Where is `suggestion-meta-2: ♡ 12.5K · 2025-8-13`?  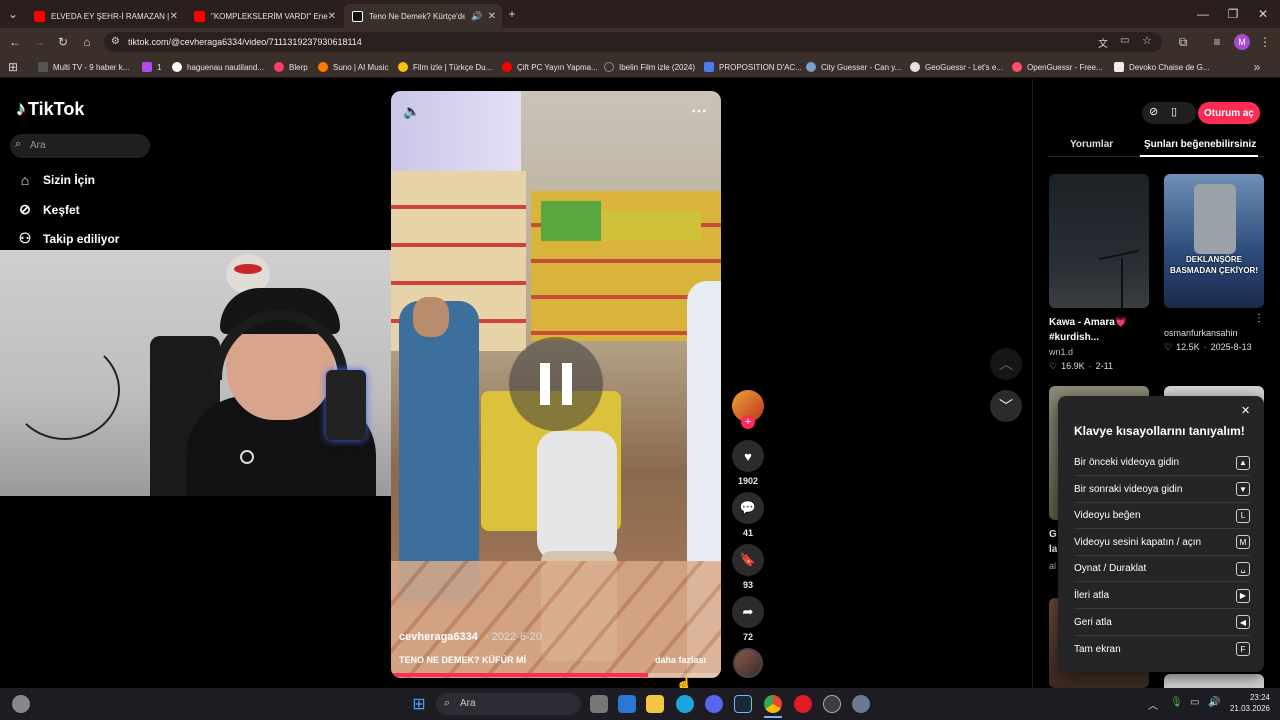
suggestion-meta-2: ♡ 12.5K · 2025-8-13 is located at coordinates (1208, 347).